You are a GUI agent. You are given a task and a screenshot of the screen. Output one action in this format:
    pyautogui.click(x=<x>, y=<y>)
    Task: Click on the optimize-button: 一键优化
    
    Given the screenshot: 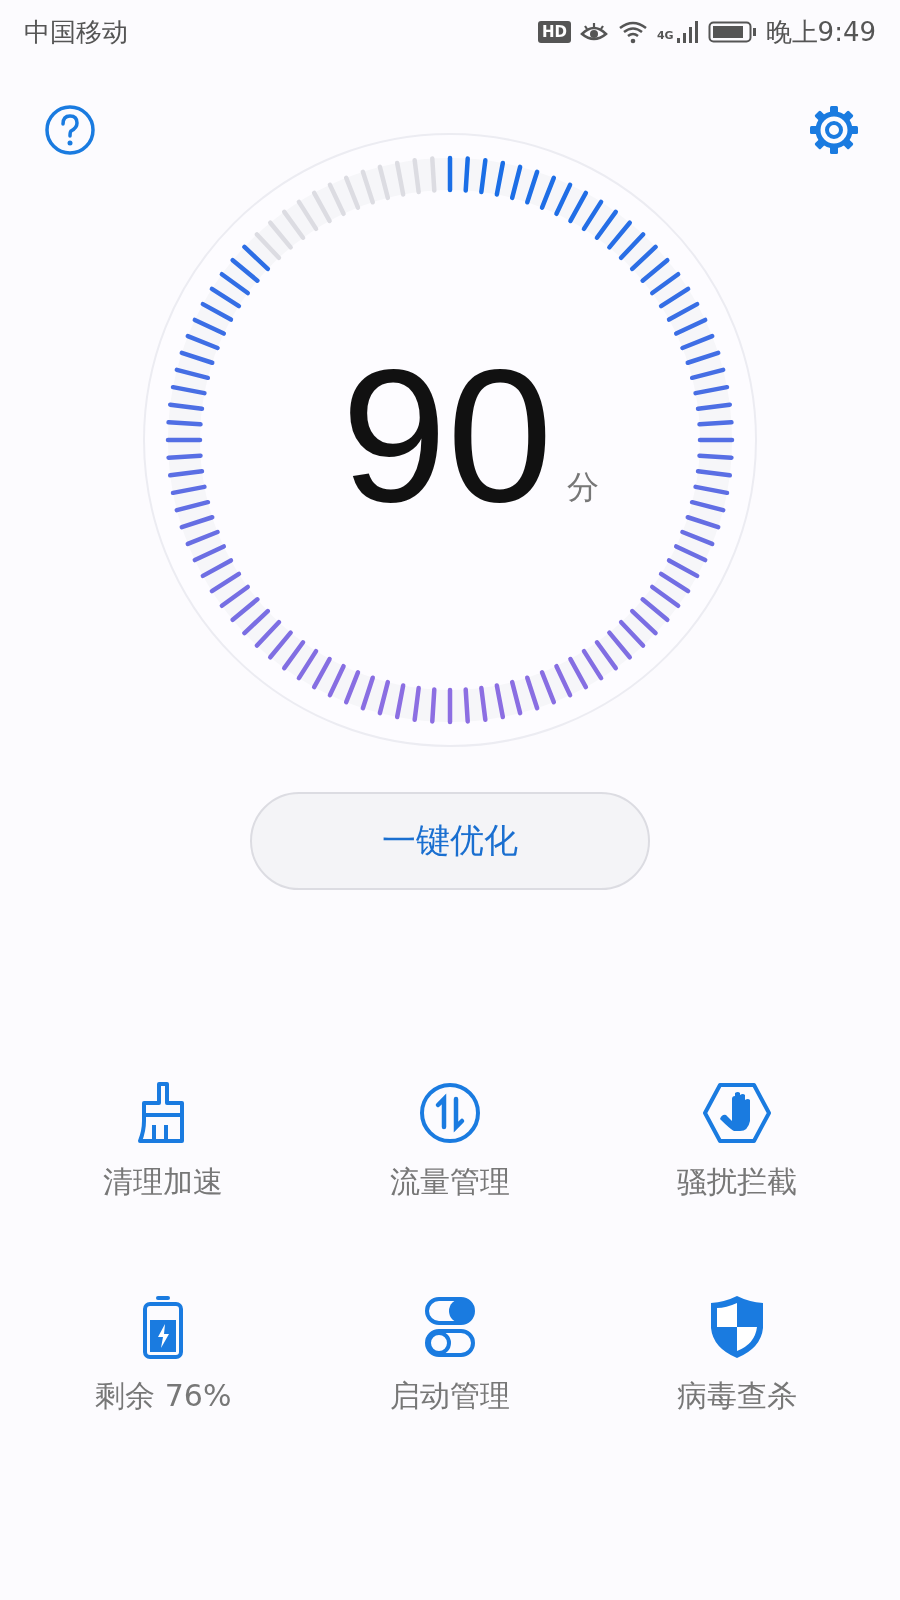 What is the action you would take?
    pyautogui.click(x=450, y=841)
    